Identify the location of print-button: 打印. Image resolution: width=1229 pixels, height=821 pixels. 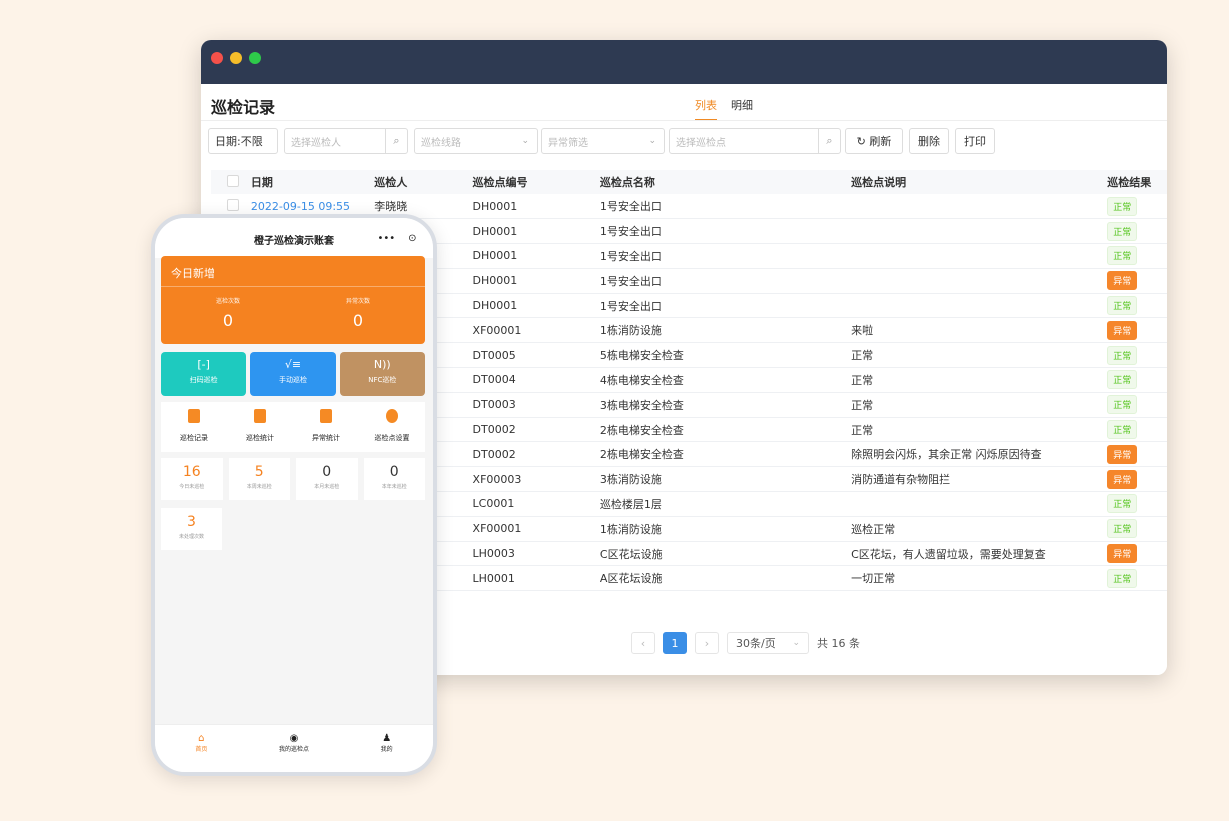
(975, 141).